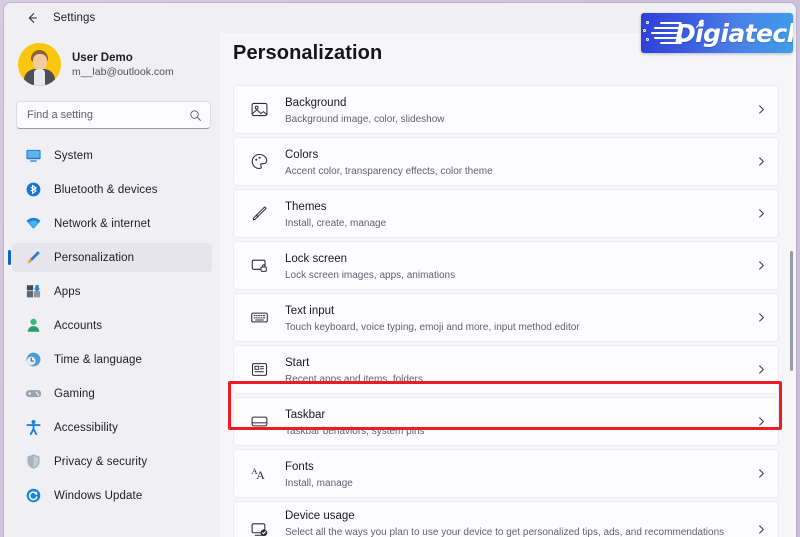  Describe the element at coordinates (112, 155) in the screenshot. I see `sidebar-item-system: System` at that location.